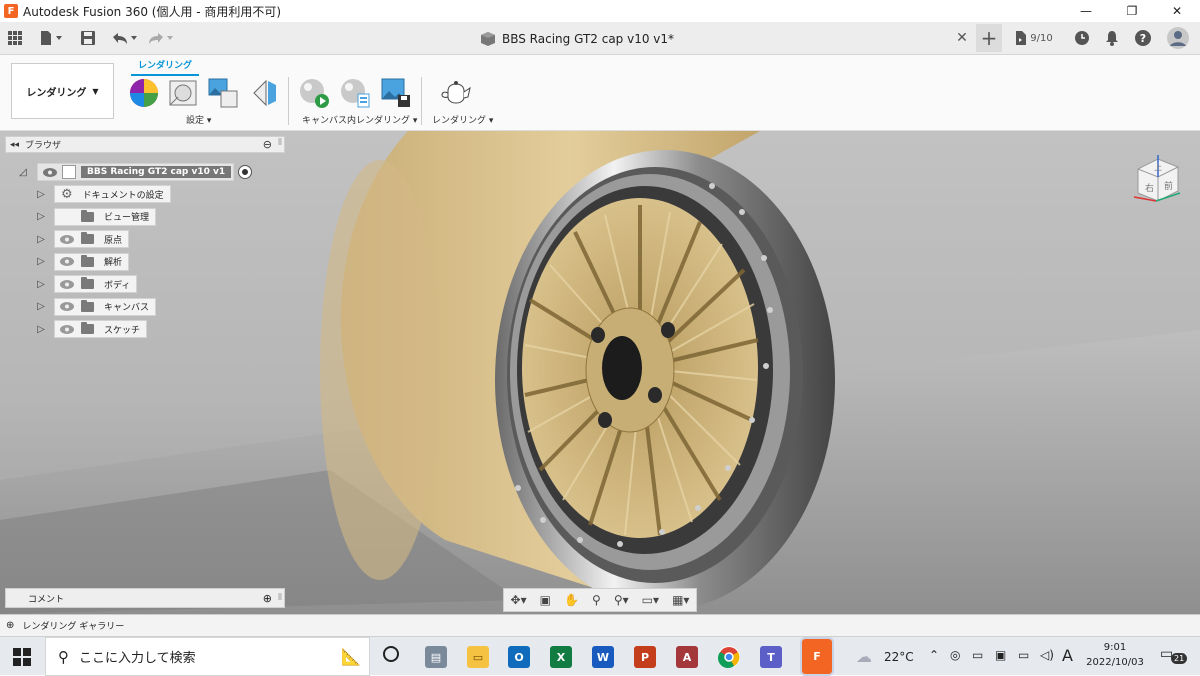 The image size is (1200, 676). I want to click on app-icon-explorer-alt: ▤, so click(436, 657).